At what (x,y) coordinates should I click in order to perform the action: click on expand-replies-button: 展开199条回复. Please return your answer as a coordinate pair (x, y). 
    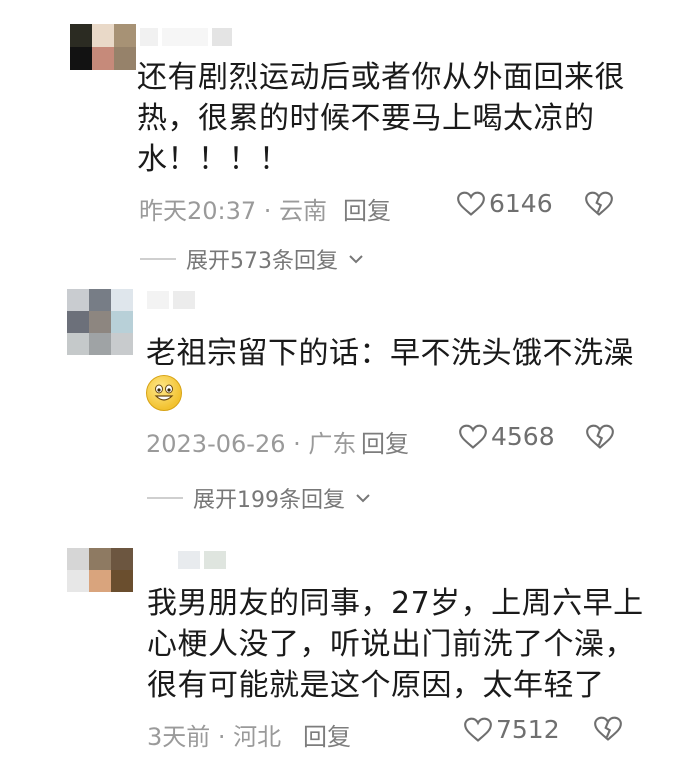
    Looking at the image, I should click on (259, 498).